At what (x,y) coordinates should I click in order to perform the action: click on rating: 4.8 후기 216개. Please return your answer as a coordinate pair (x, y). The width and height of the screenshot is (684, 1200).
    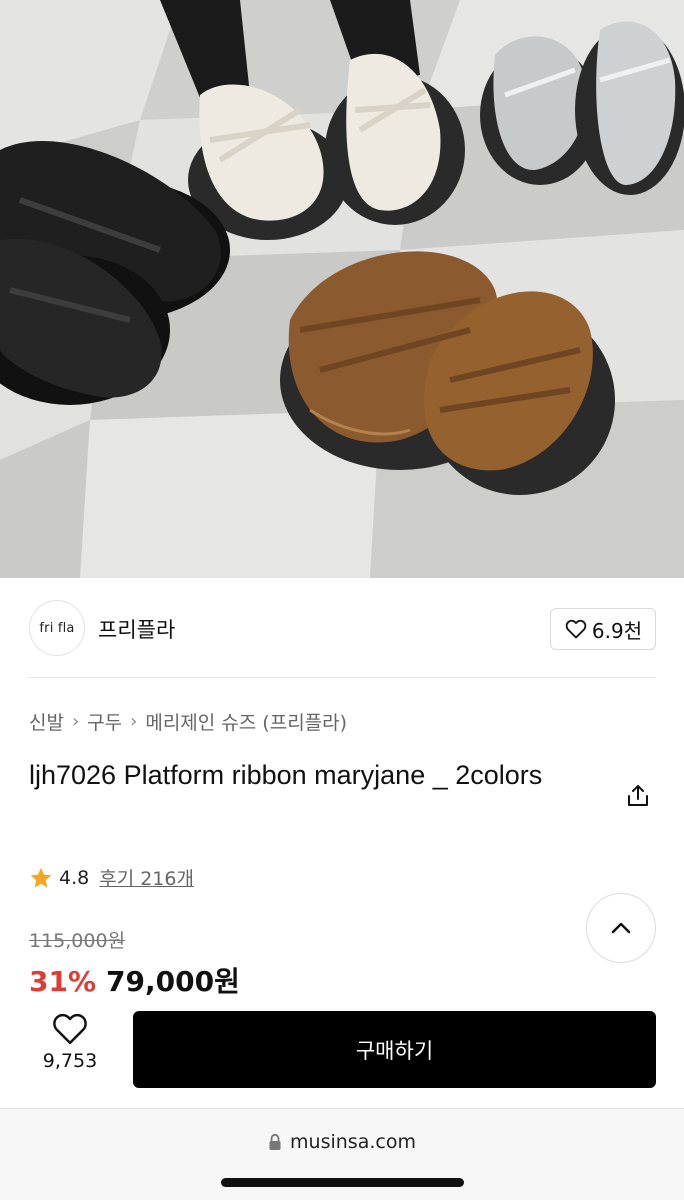
    Looking at the image, I should click on (111, 877).